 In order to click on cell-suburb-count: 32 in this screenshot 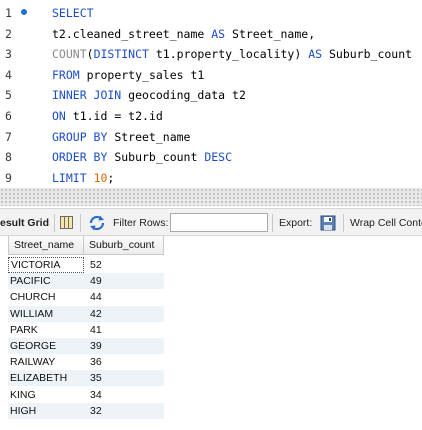, I will do `click(124, 410)`.